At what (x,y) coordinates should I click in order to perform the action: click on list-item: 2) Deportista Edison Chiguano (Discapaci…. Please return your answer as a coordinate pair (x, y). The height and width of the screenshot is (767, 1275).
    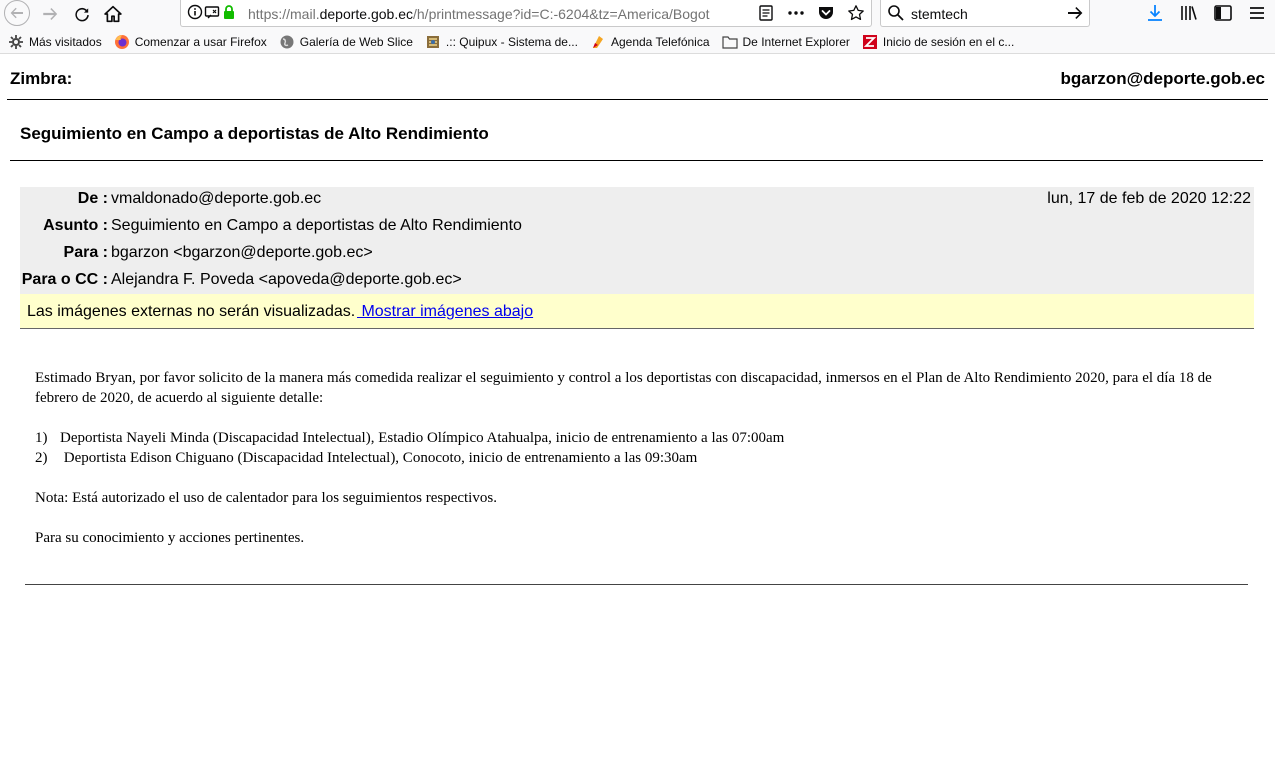
    Looking at the image, I should click on (366, 458).